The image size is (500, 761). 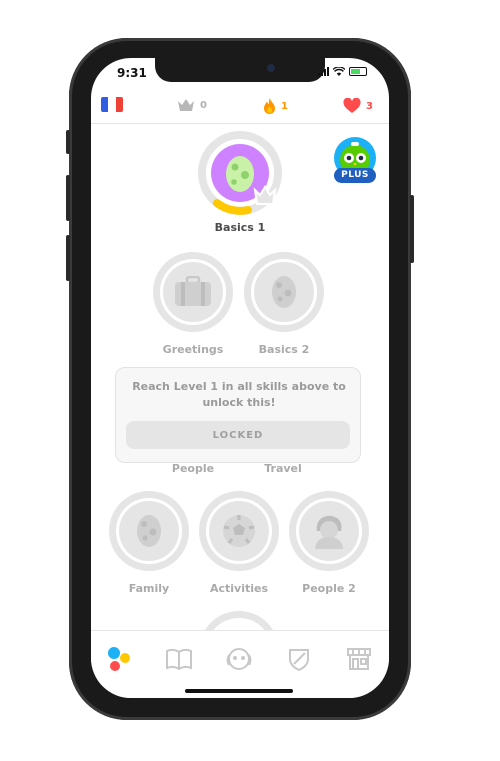 I want to click on streak-stat: 1, so click(x=275, y=106).